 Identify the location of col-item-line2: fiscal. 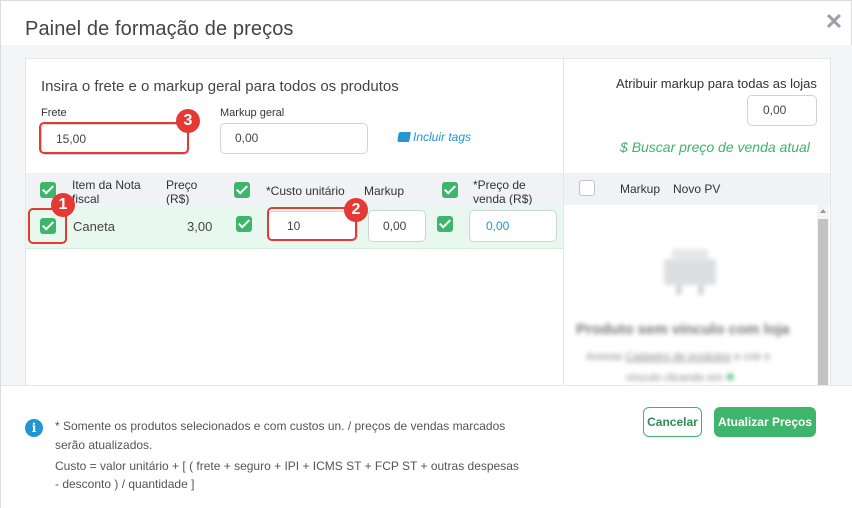
(86, 199).